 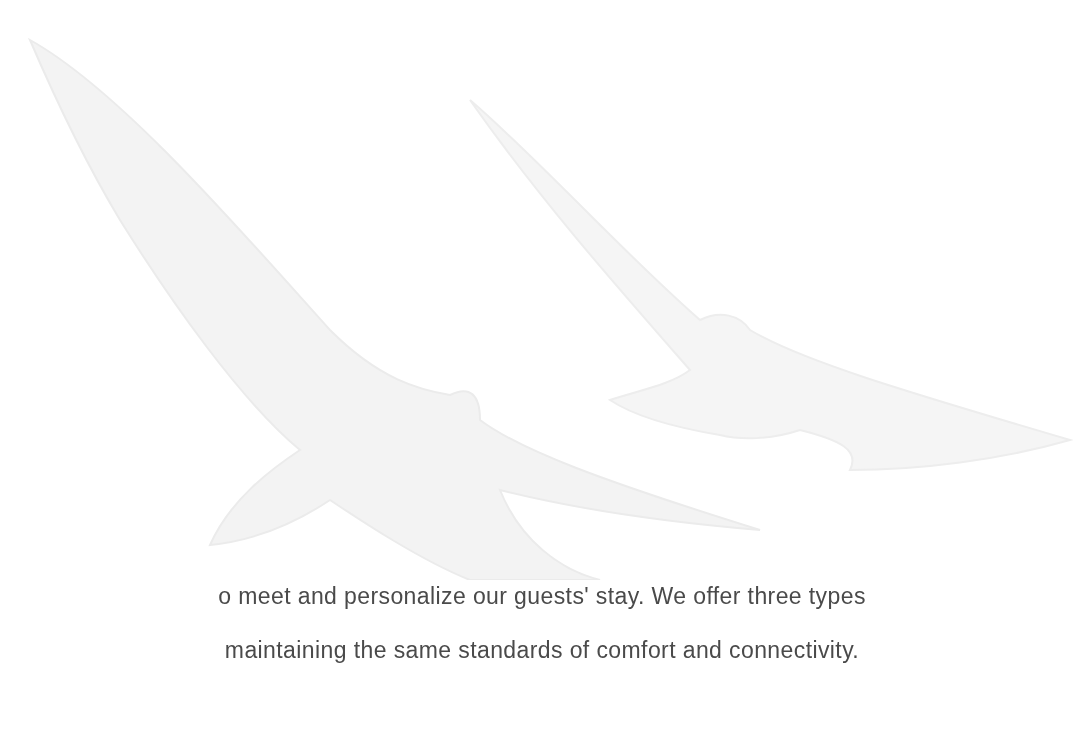 What do you see at coordinates (542, 650) in the screenshot?
I see `text-line: maintaining the same standards of comfort and connectivity.` at bounding box center [542, 650].